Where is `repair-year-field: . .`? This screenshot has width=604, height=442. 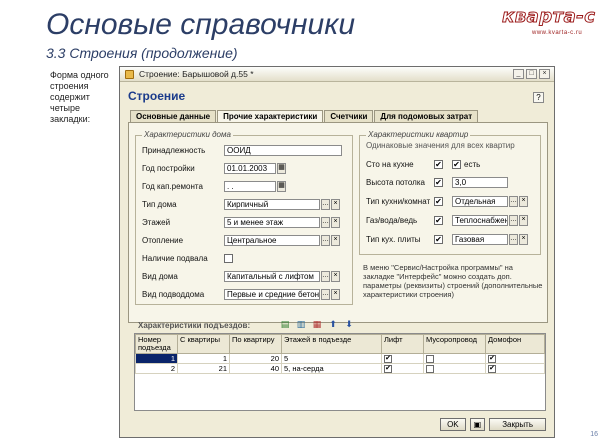
repair-year-field: . . is located at coordinates (250, 186).